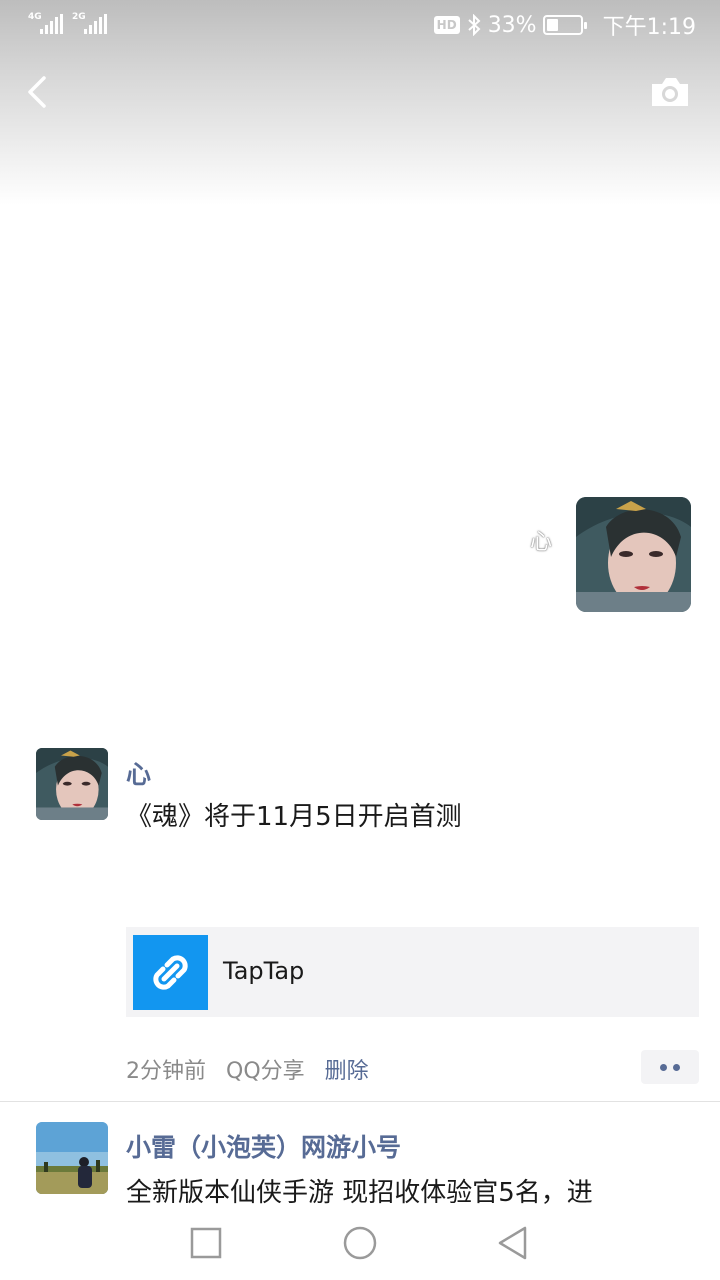 This screenshot has width=720, height=1280. I want to click on status-right: HD 33% 下午1:19, so click(564, 25).